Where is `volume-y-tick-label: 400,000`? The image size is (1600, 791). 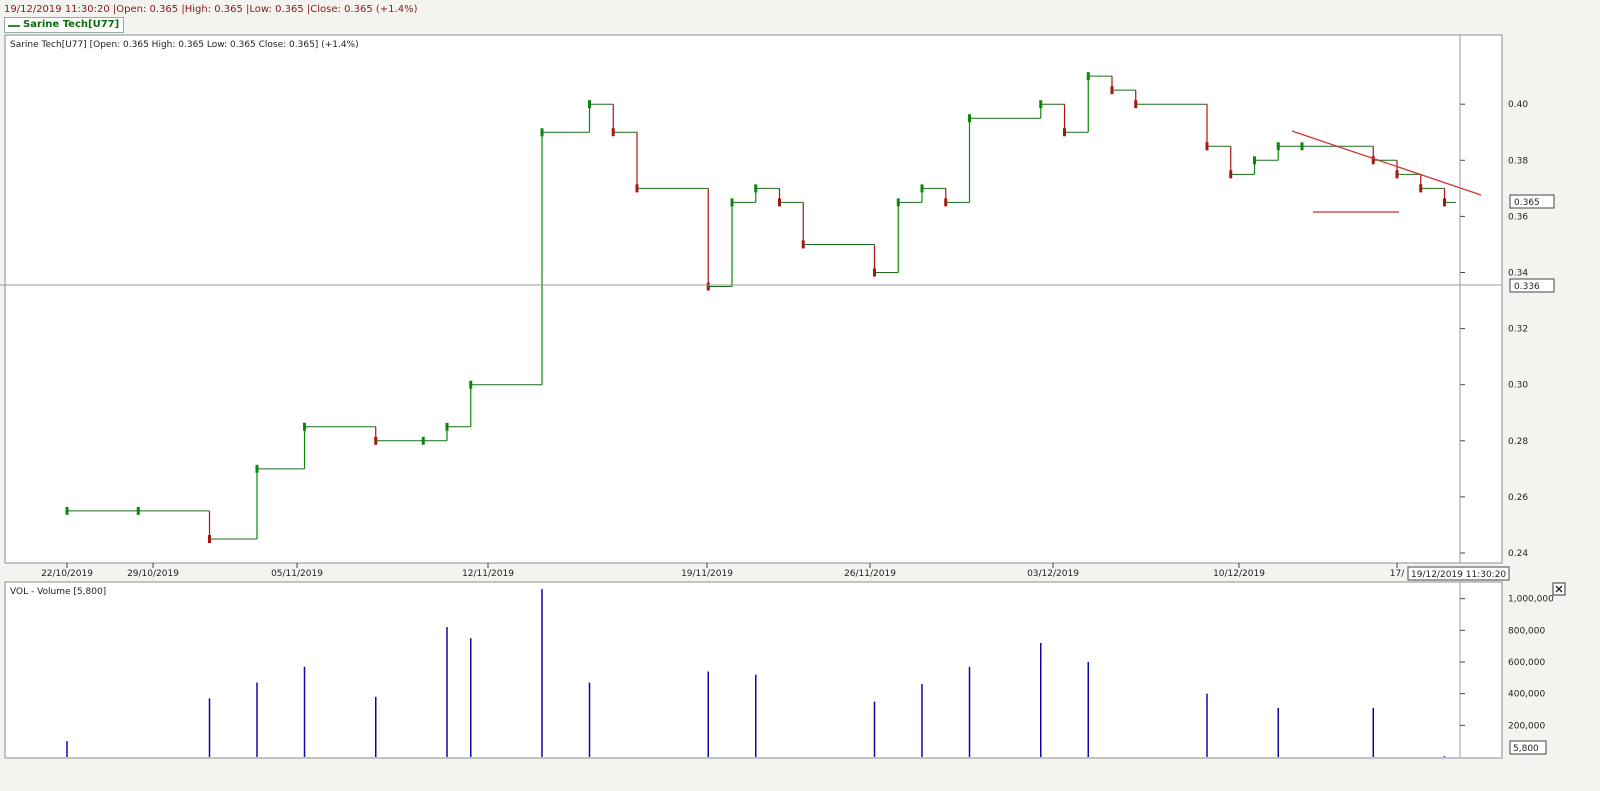 volume-y-tick-label: 400,000 is located at coordinates (1526, 695).